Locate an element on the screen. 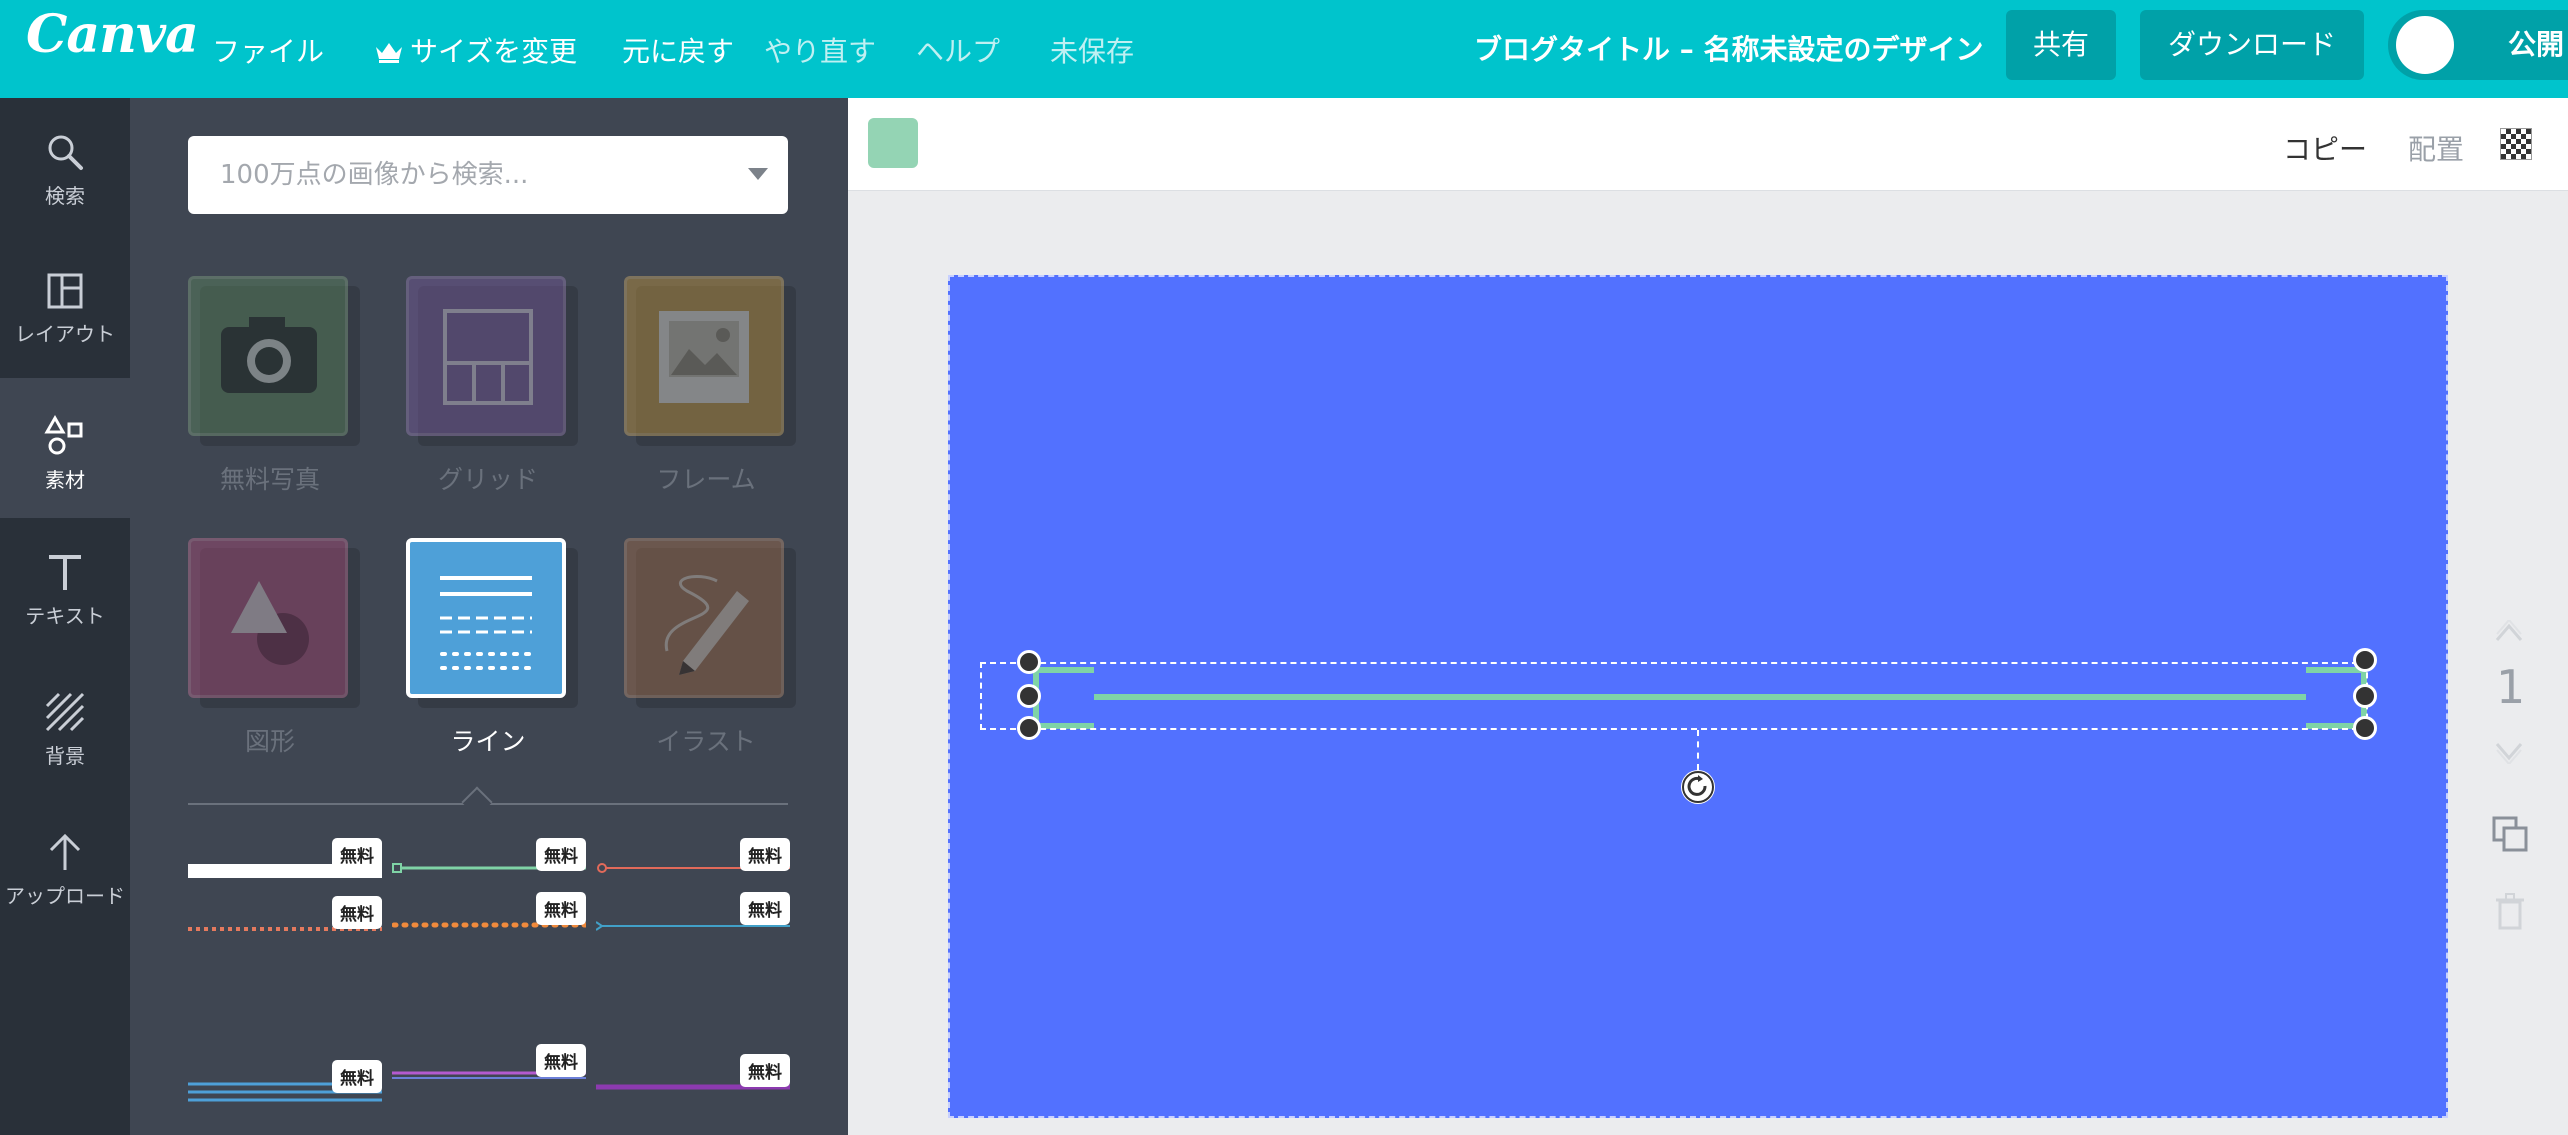  category-shapes: 図形 is located at coordinates (274, 648).